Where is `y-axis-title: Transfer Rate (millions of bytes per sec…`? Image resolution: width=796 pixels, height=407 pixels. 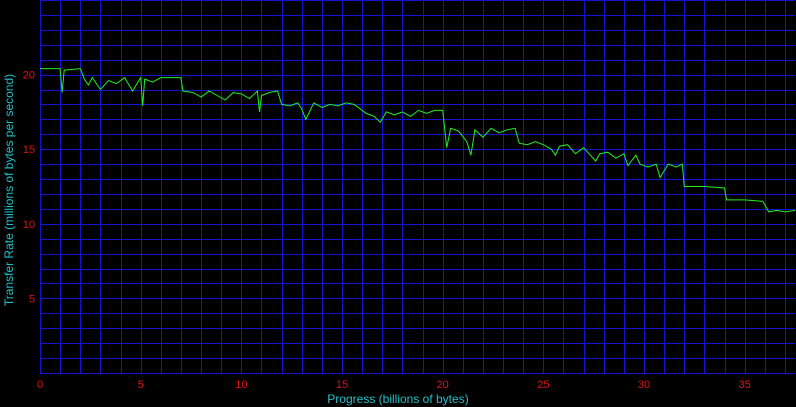
y-axis-title: Transfer Rate (millions of bytes per sec… is located at coordinates (9, 190).